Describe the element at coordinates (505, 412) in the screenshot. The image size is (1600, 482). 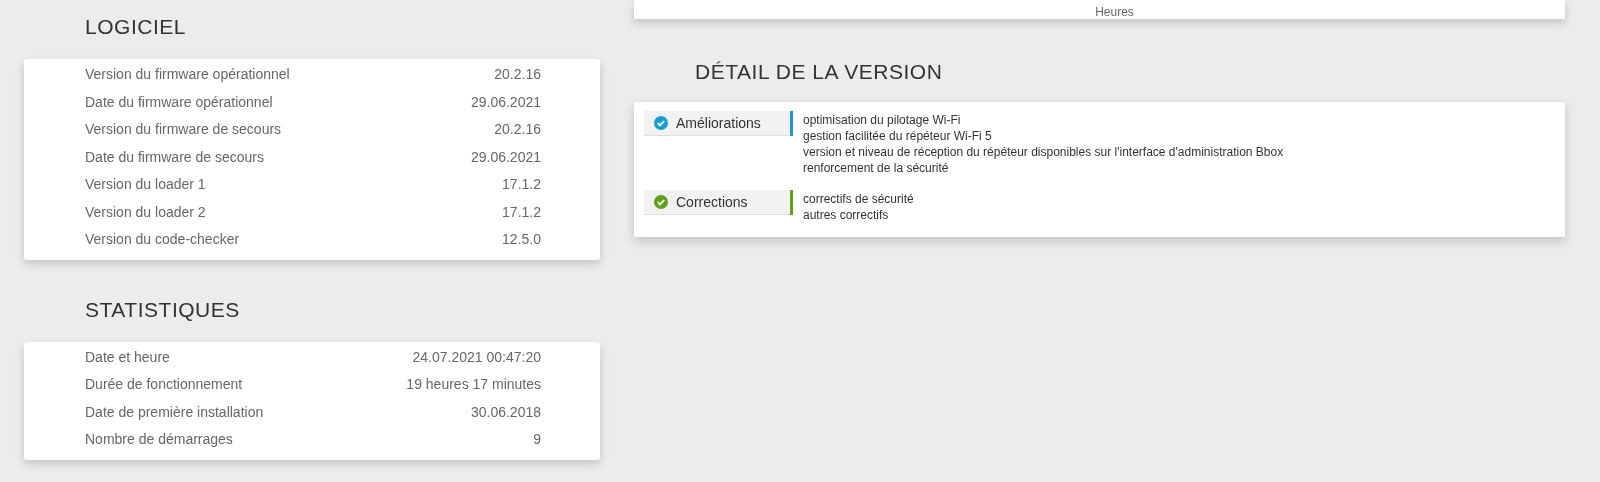
I see `row-value: 30.06.2018` at that location.